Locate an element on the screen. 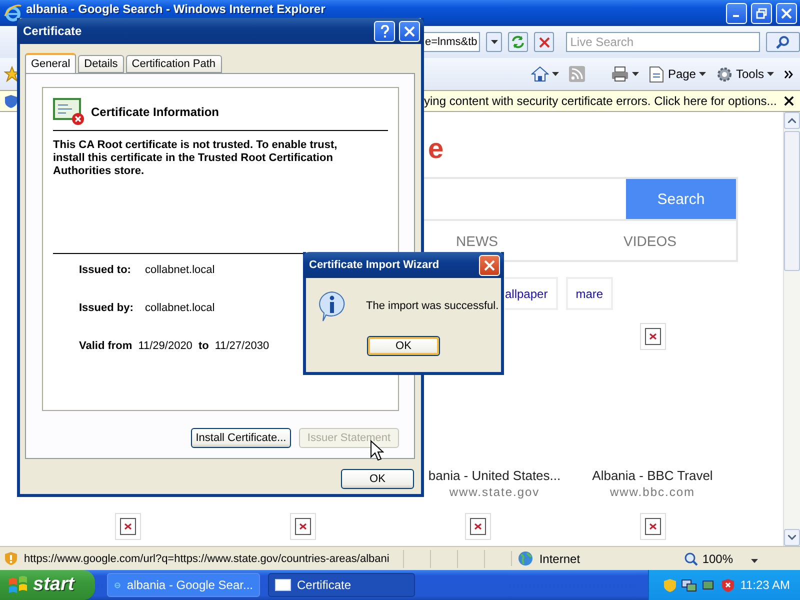 The width and height of the screenshot is (800, 600). result-site: www.state.gov is located at coordinates (494, 492).